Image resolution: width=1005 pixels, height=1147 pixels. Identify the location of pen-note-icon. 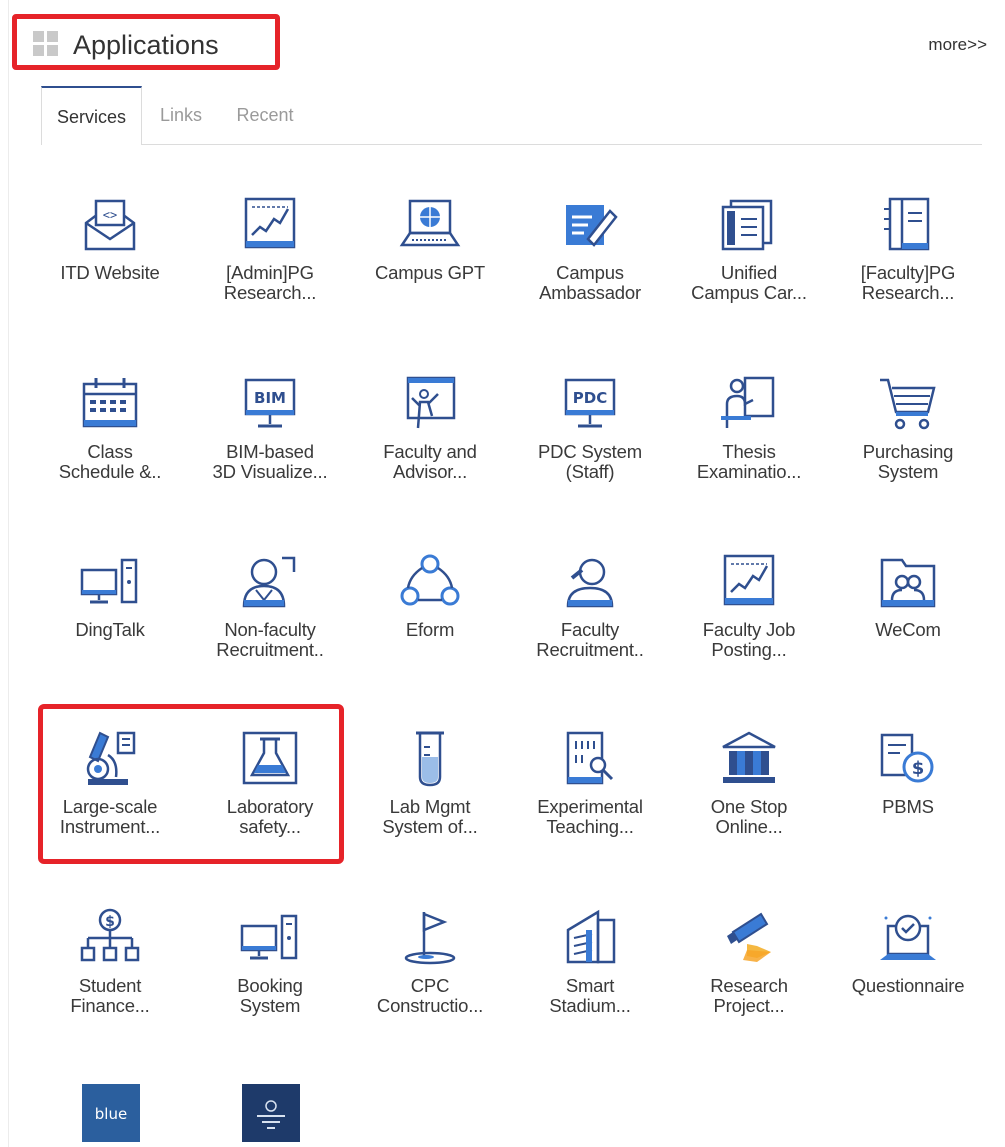
(592, 226).